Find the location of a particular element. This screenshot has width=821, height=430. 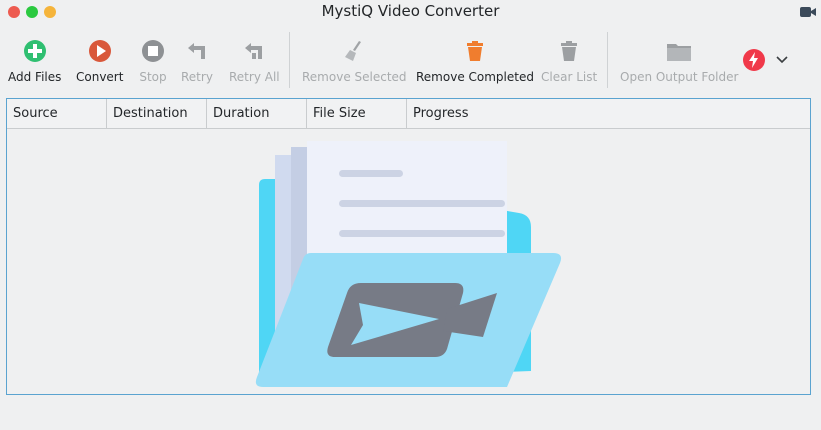

clear-list-label: Clear List is located at coordinates (569, 77).